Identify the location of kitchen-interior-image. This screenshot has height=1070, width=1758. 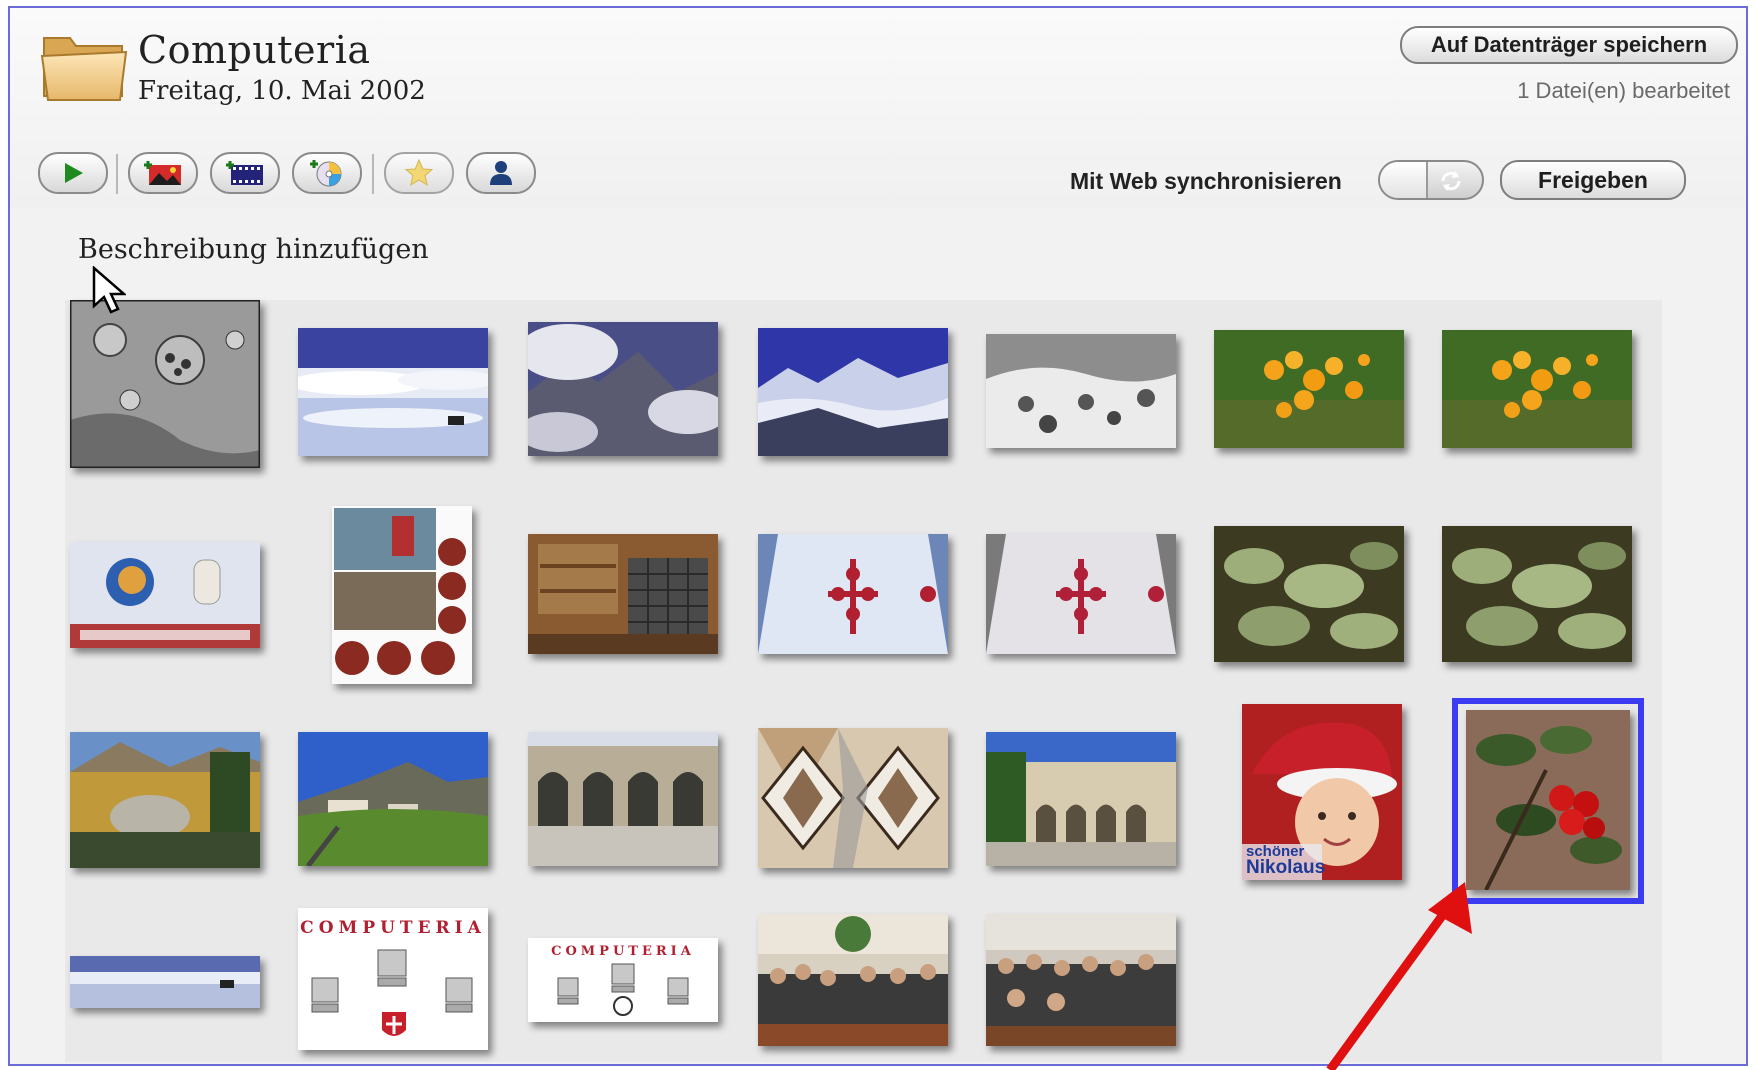
(623, 594).